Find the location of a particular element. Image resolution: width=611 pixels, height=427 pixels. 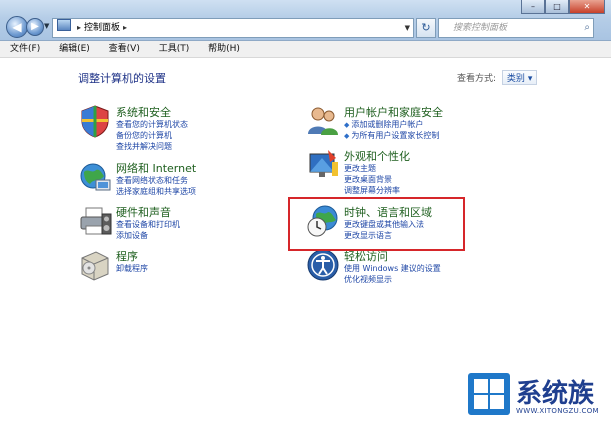

shield-icon is located at coordinates (95, 121).